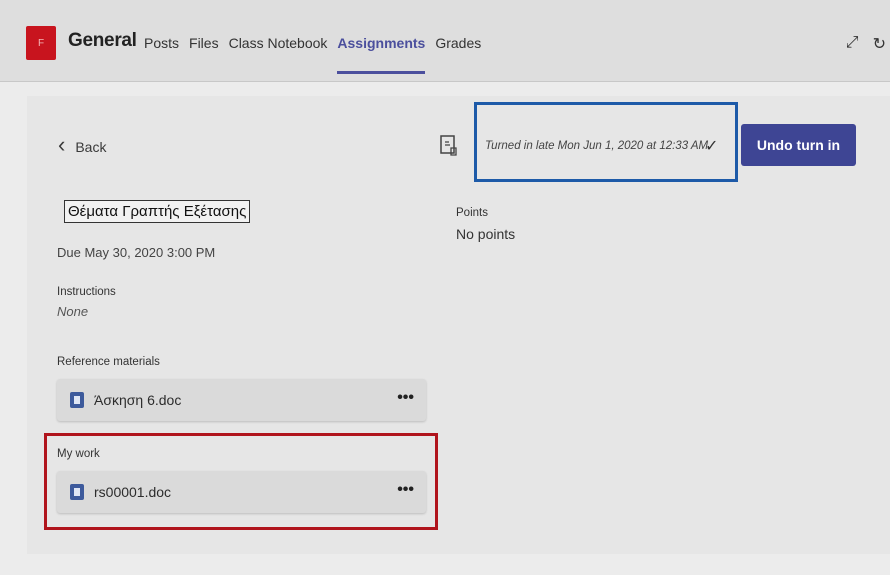  I want to click on points-value: No points, so click(486, 234).